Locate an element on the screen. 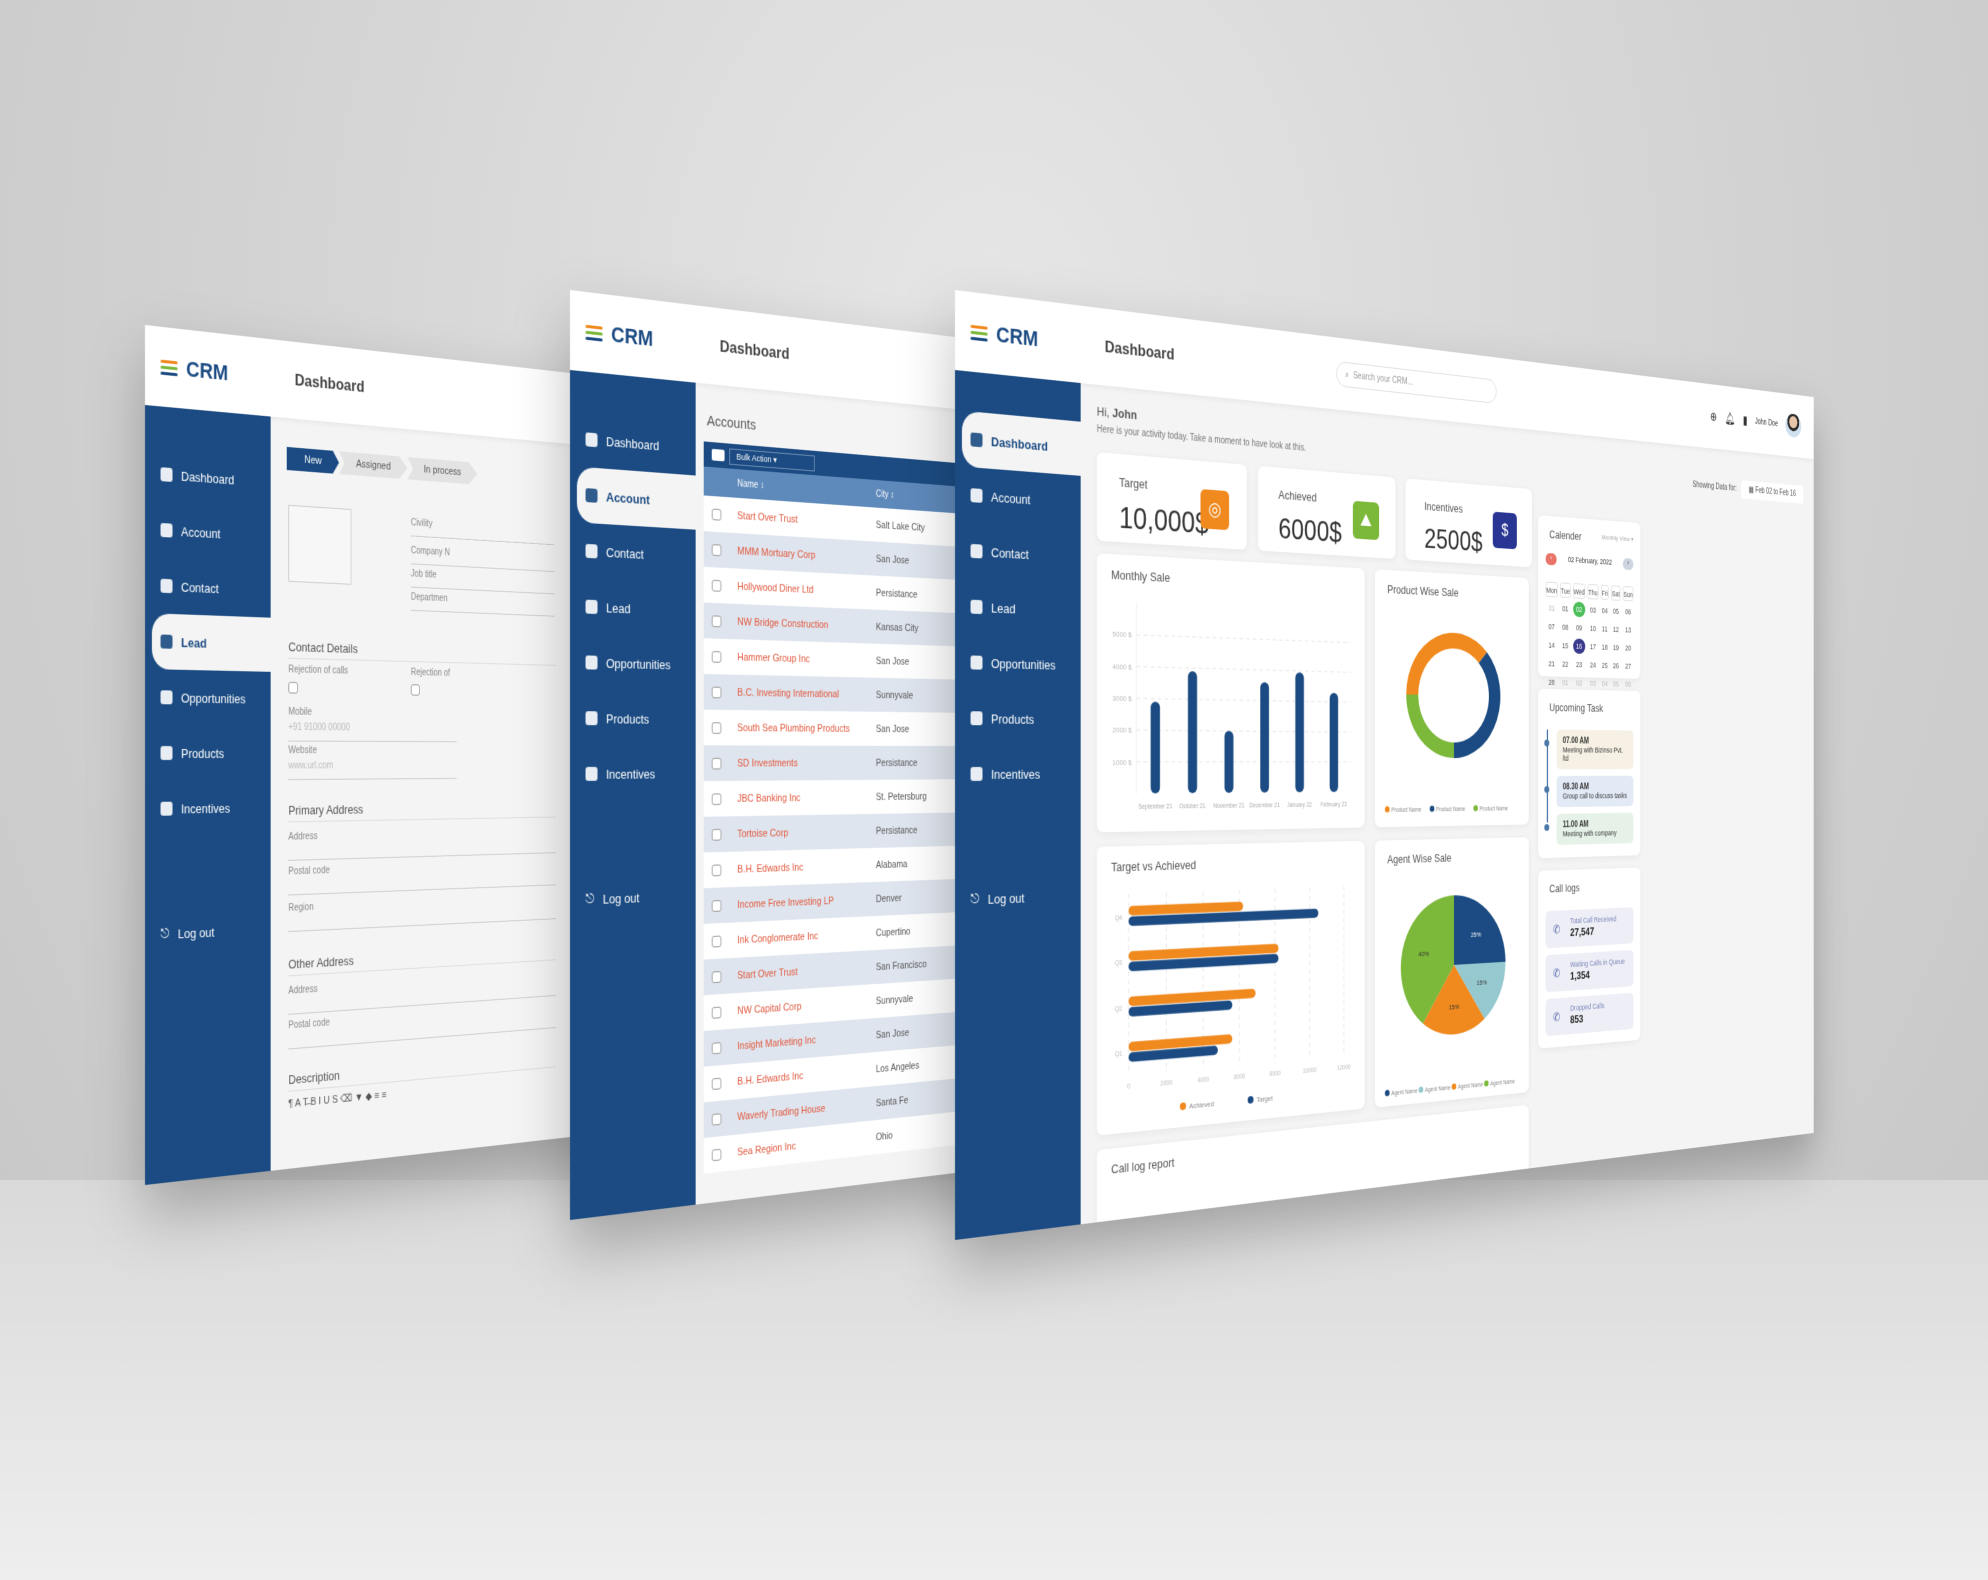 The width and height of the screenshot is (1988, 1580). calendar-day: 23 is located at coordinates (1579, 664).